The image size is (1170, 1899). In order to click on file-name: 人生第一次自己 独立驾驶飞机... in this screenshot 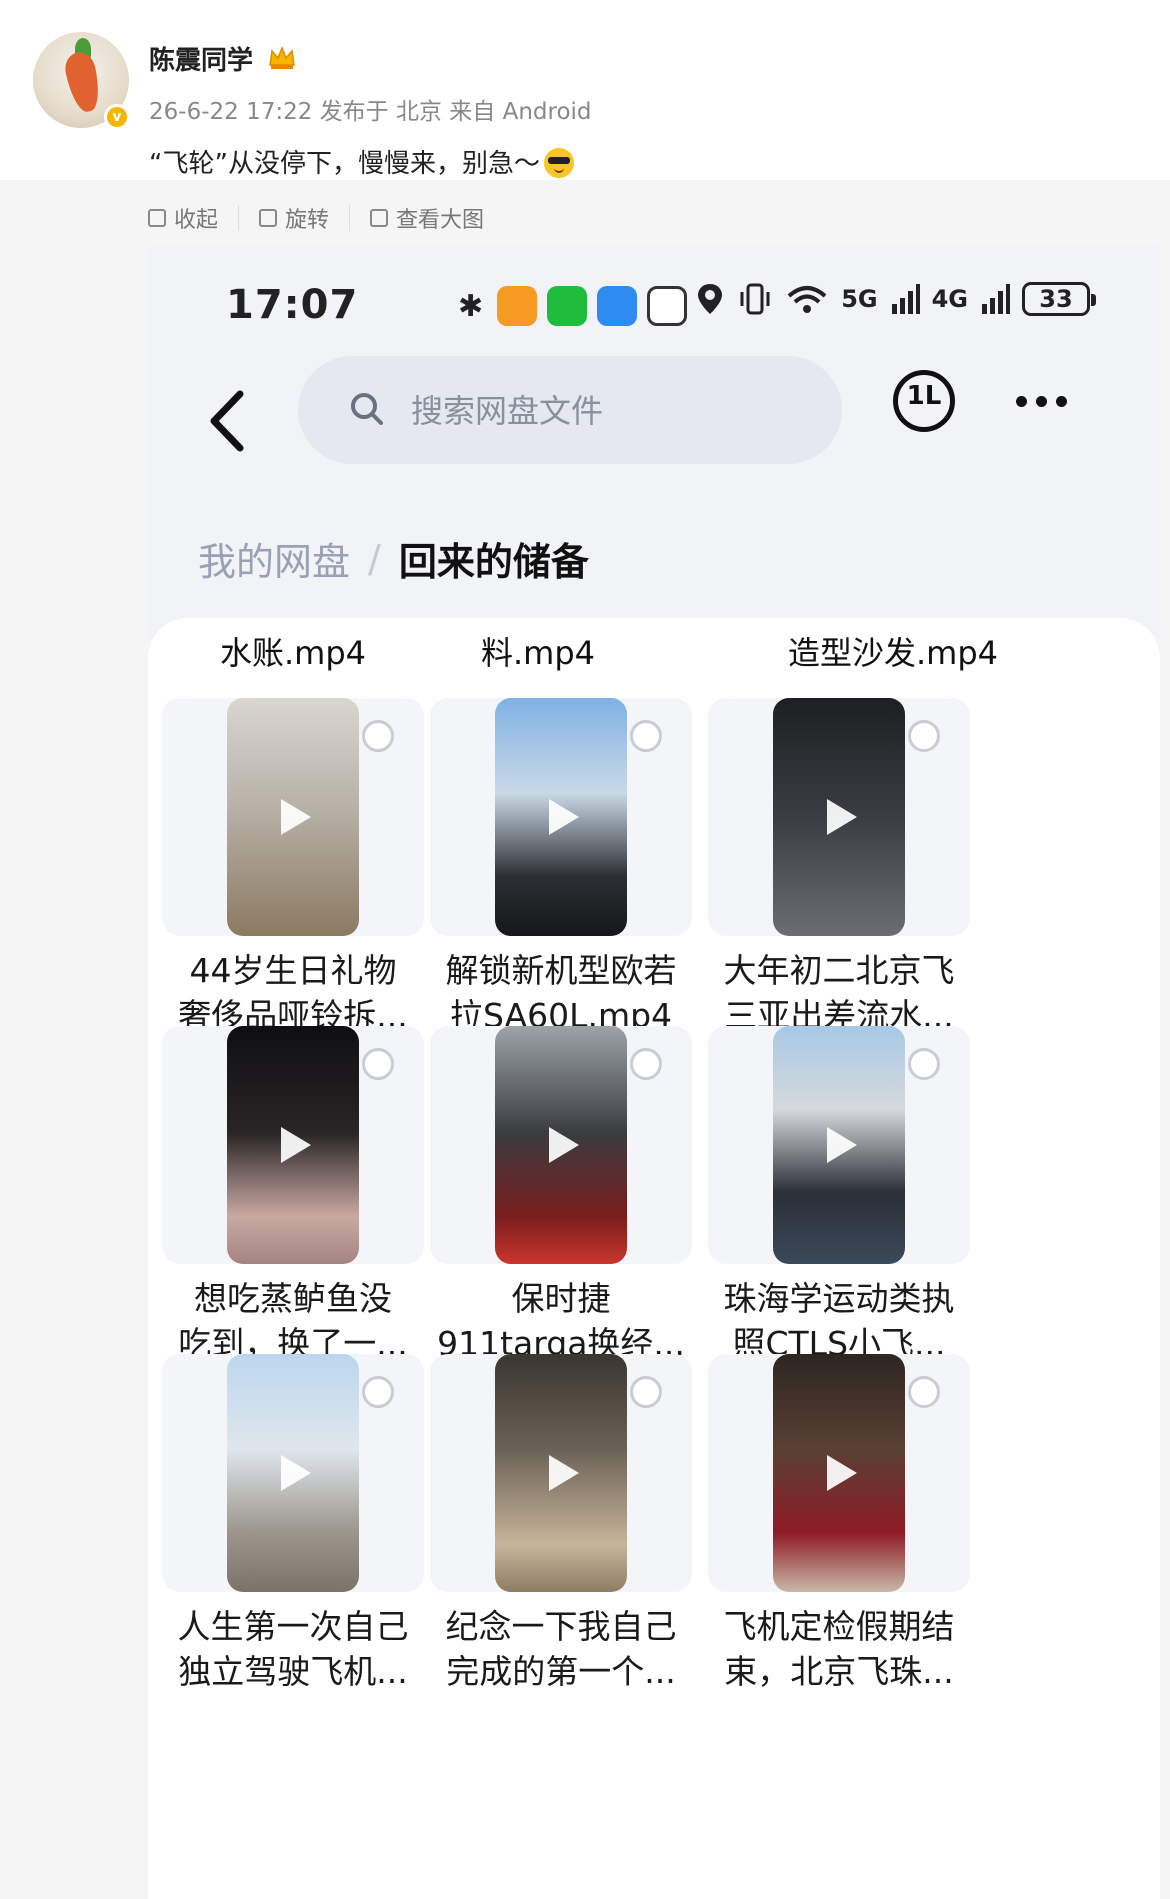, I will do `click(295, 1649)`.